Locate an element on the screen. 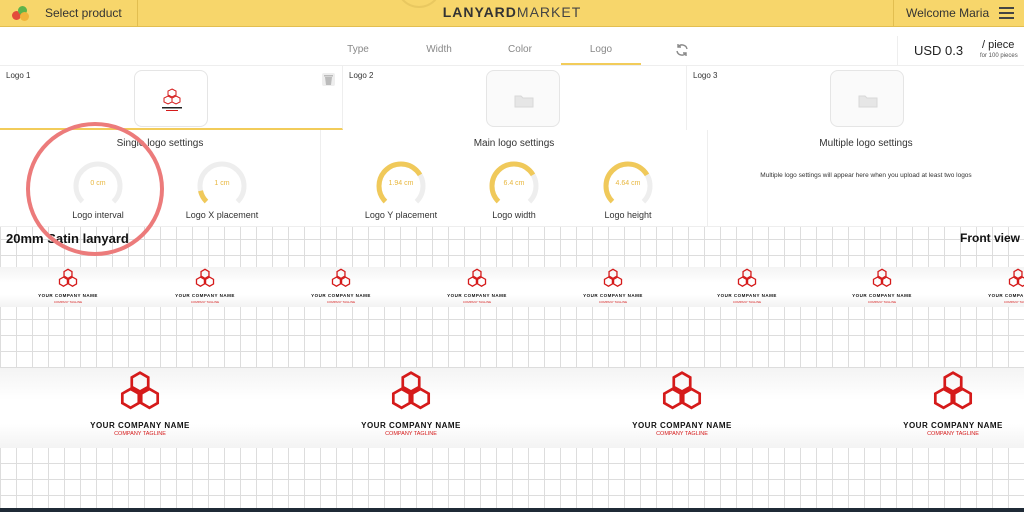  panel-title: Multiple logo settings is located at coordinates (866, 143).